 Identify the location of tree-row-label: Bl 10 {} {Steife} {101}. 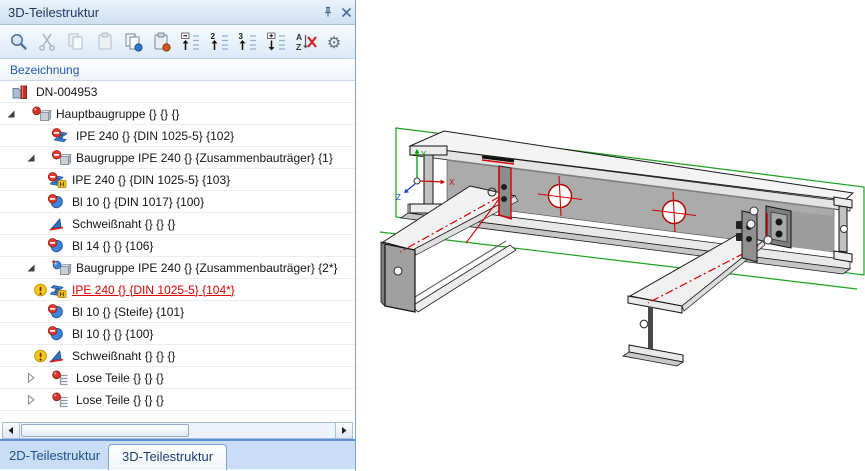
(128, 311).